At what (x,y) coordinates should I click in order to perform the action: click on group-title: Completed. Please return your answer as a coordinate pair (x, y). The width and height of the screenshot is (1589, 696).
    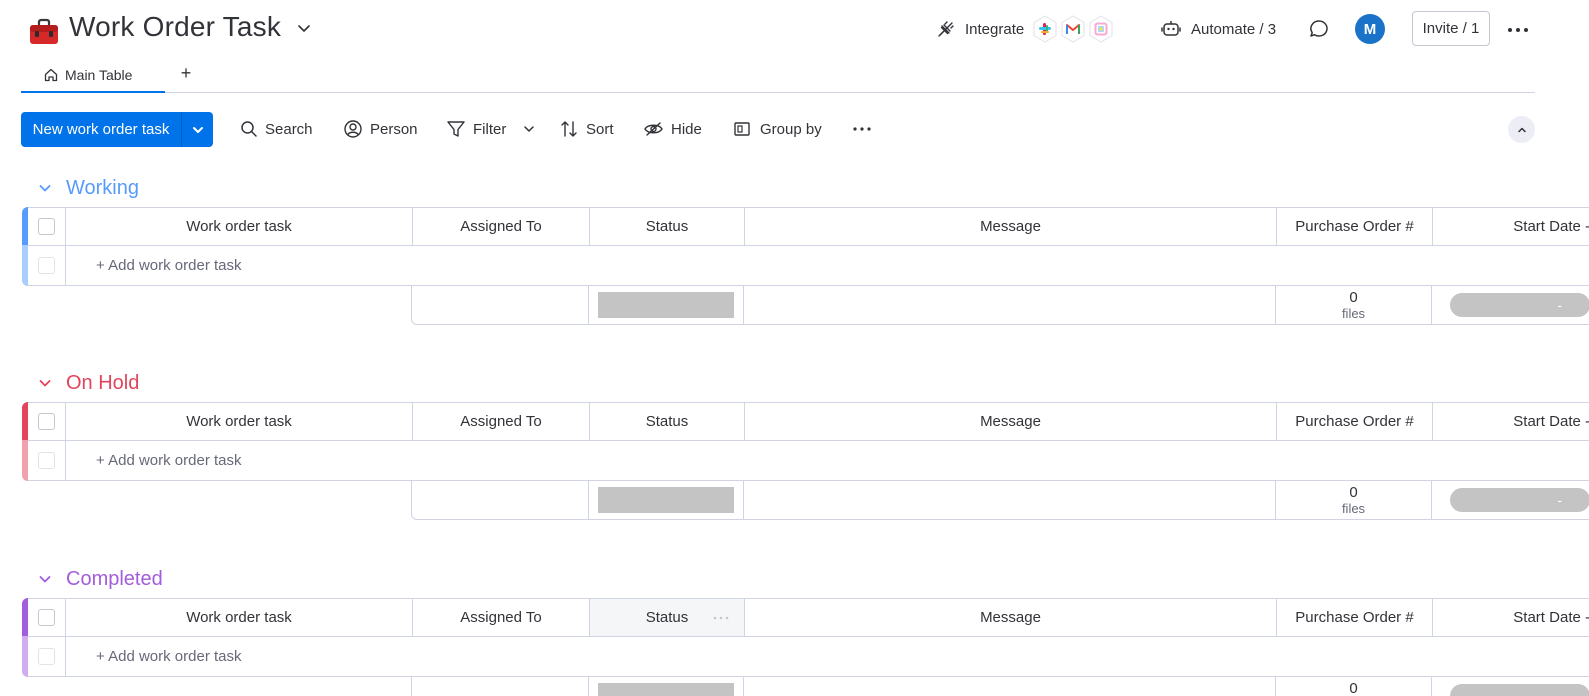
    Looking at the image, I should click on (114, 579).